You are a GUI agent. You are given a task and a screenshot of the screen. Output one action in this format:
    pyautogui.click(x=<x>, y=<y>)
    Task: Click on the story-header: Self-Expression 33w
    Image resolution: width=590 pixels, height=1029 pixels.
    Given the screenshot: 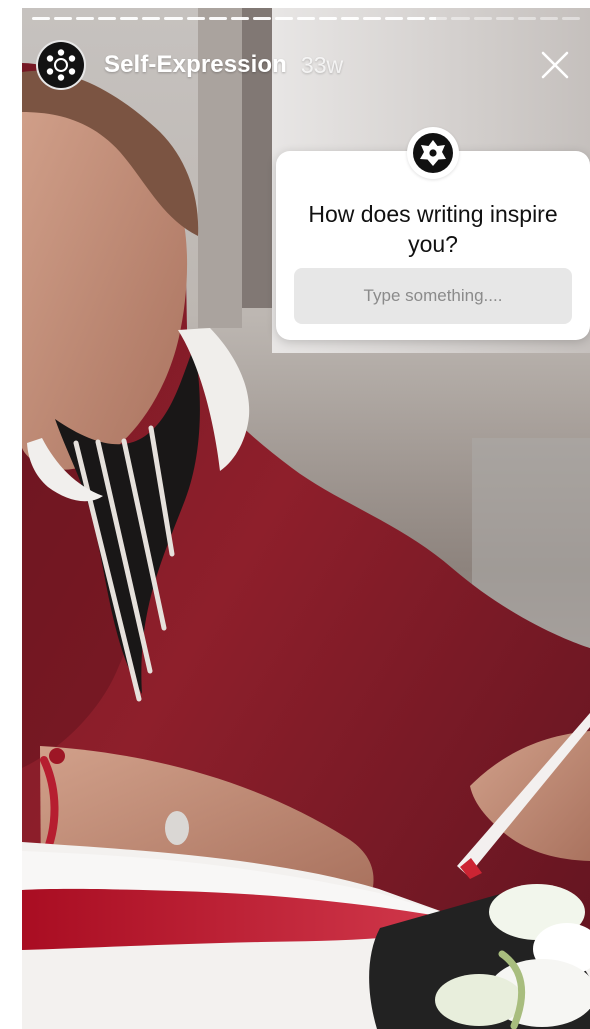 What is the action you would take?
    pyautogui.click(x=306, y=65)
    